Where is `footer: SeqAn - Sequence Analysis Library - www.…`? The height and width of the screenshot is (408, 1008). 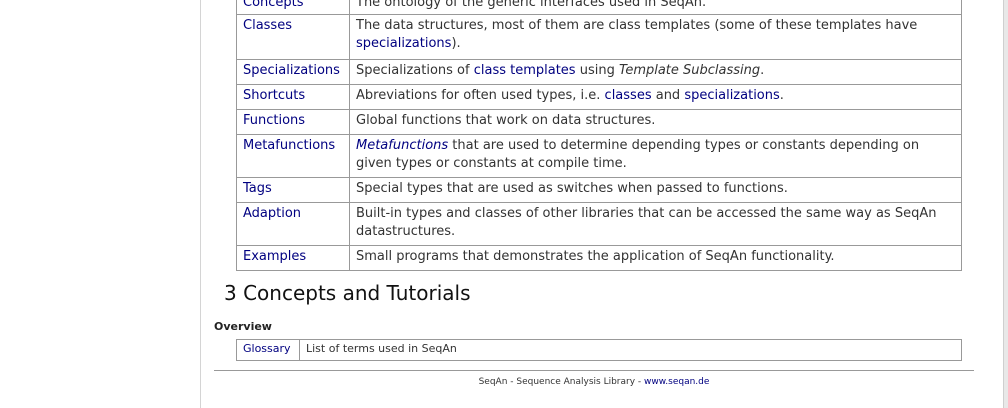 footer: SeqAn - Sequence Analysis Library - www.… is located at coordinates (594, 382).